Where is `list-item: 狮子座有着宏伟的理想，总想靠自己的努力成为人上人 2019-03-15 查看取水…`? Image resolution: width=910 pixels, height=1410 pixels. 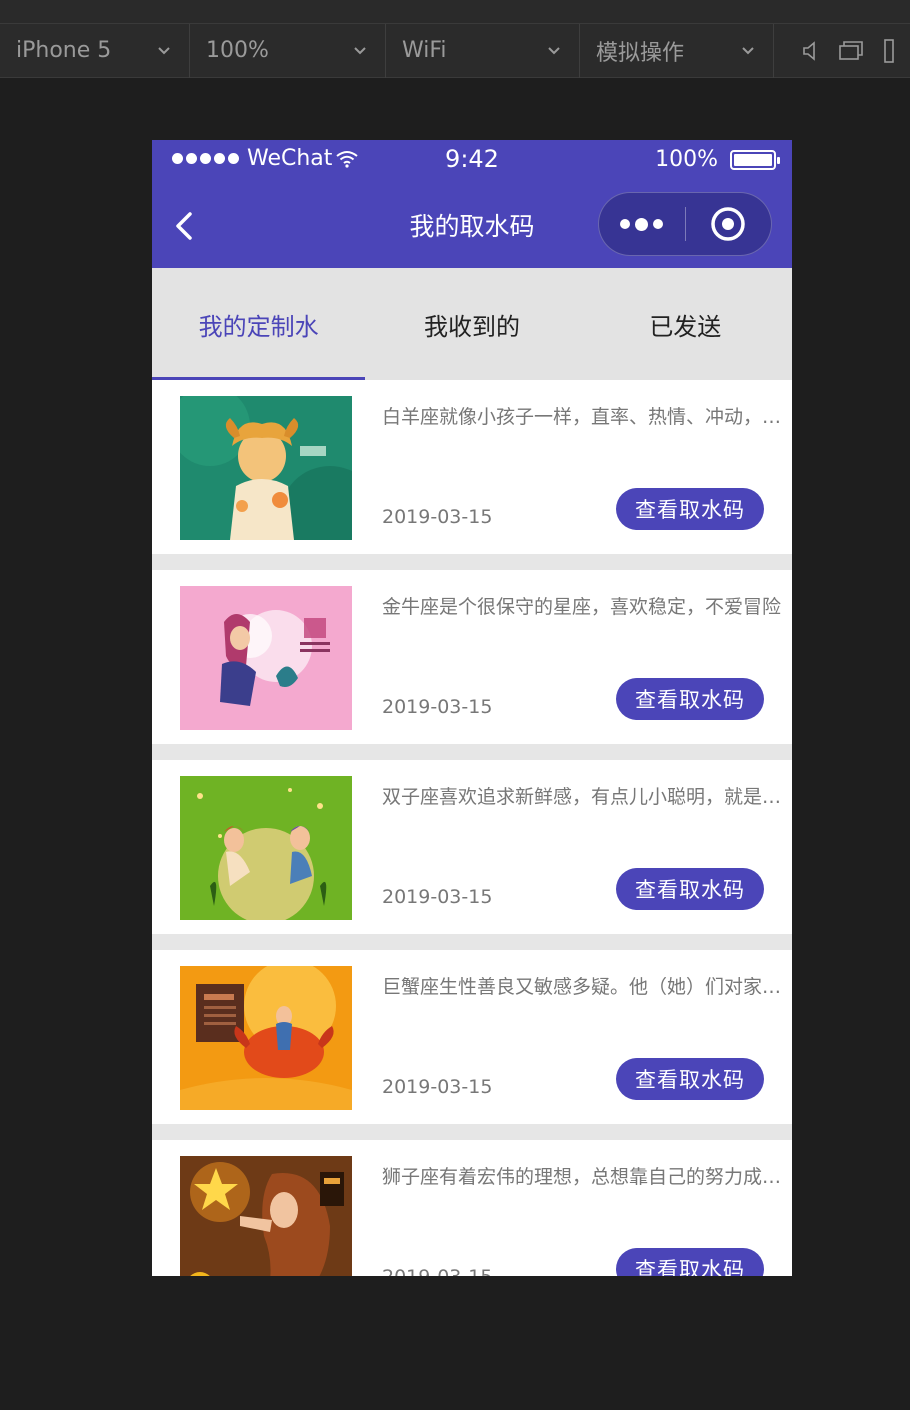
list-item: 狮子座有着宏伟的理想，总想靠自己的努力成为人上人 2019-03-15 查看取水… is located at coordinates (472, 1208).